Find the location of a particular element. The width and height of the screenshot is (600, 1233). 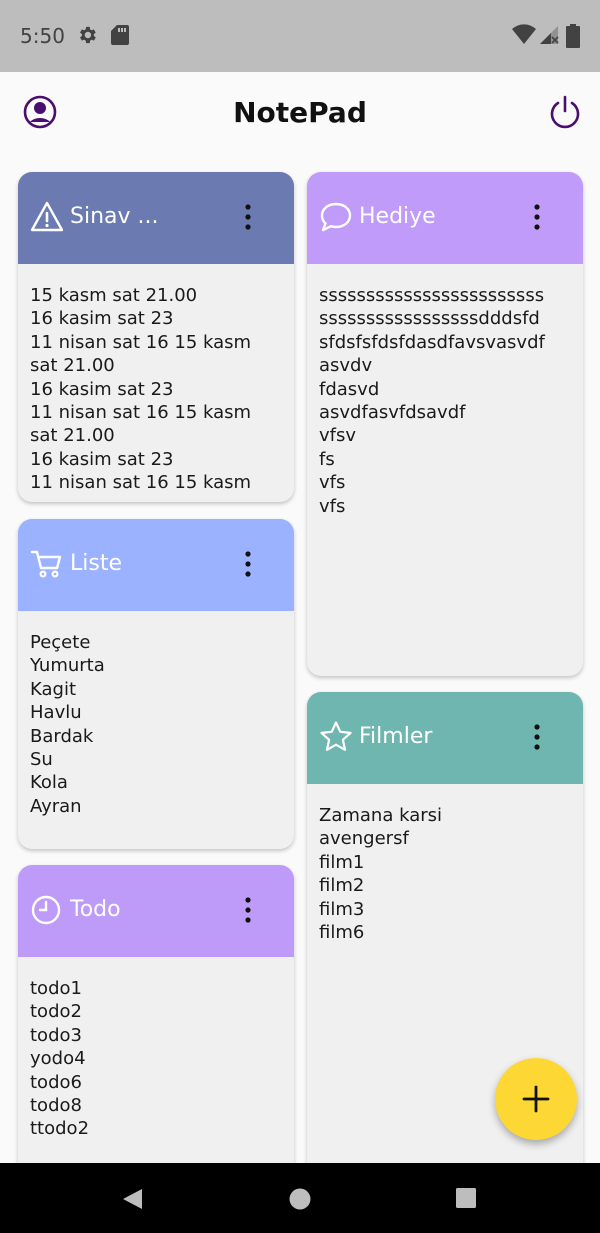

note-line: todo1 is located at coordinates (56, 988).